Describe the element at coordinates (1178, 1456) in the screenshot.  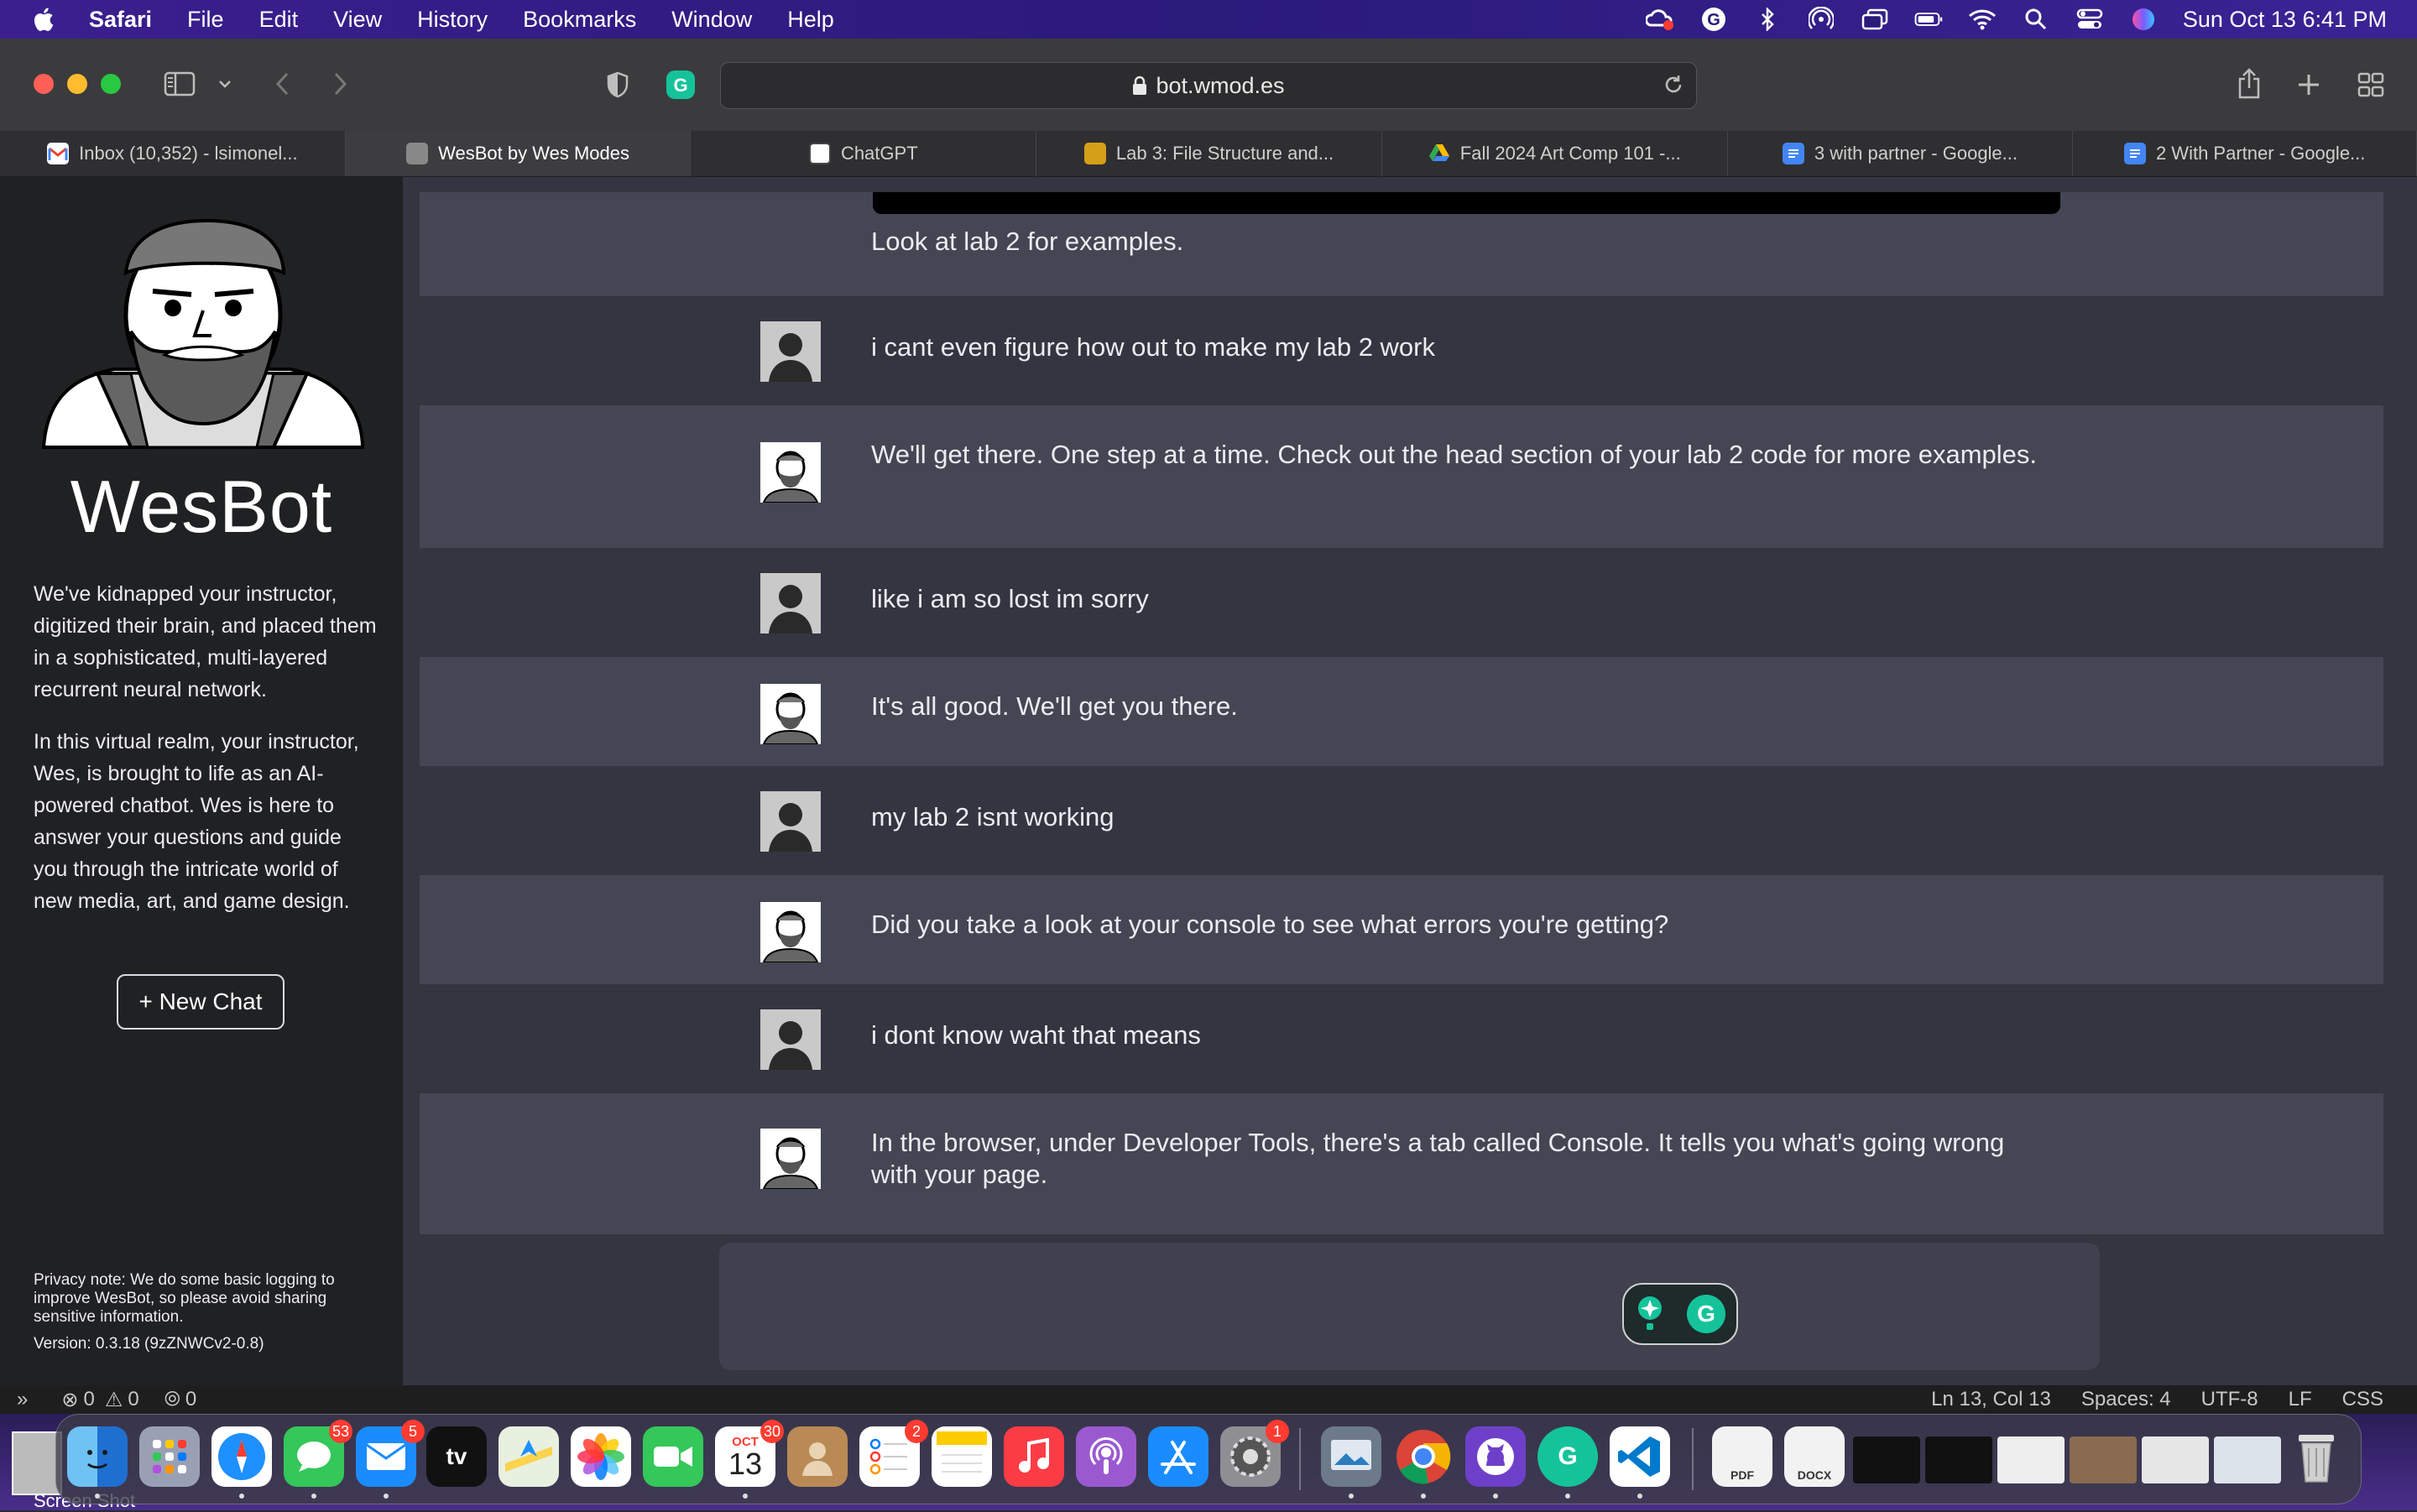
I see `app-store-icon` at that location.